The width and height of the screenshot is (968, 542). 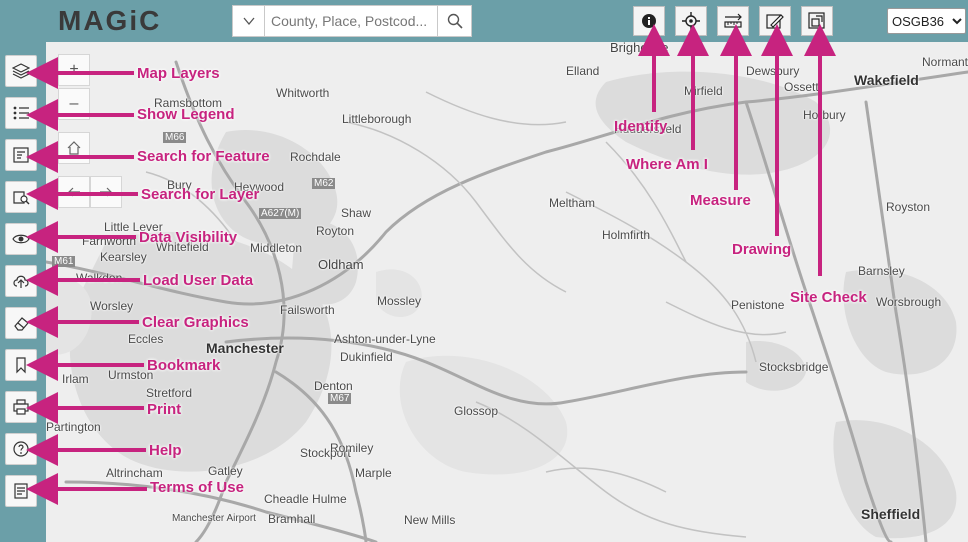 I want to click on upload-icon, so click(x=21, y=281).